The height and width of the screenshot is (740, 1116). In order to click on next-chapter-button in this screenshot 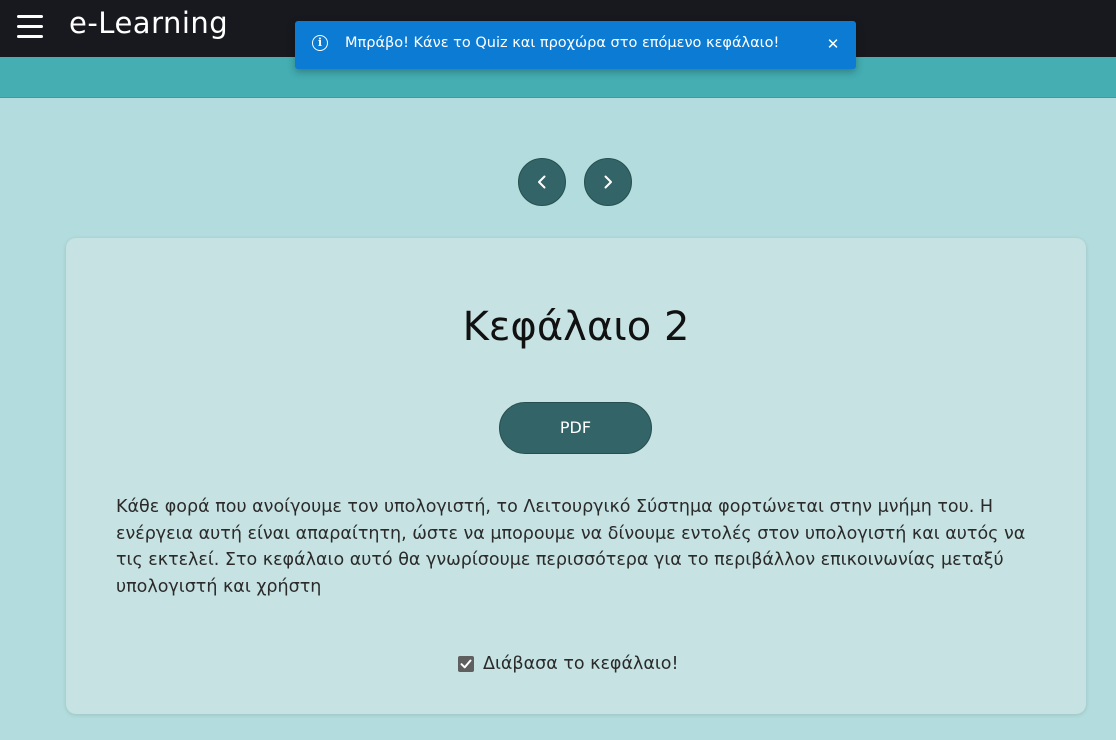, I will do `click(608, 182)`.